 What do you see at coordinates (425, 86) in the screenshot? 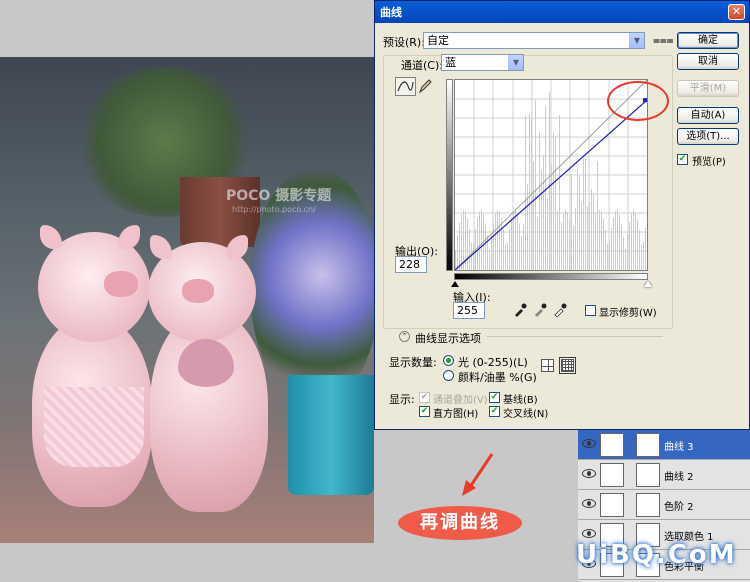
I see `pencil-icon` at bounding box center [425, 86].